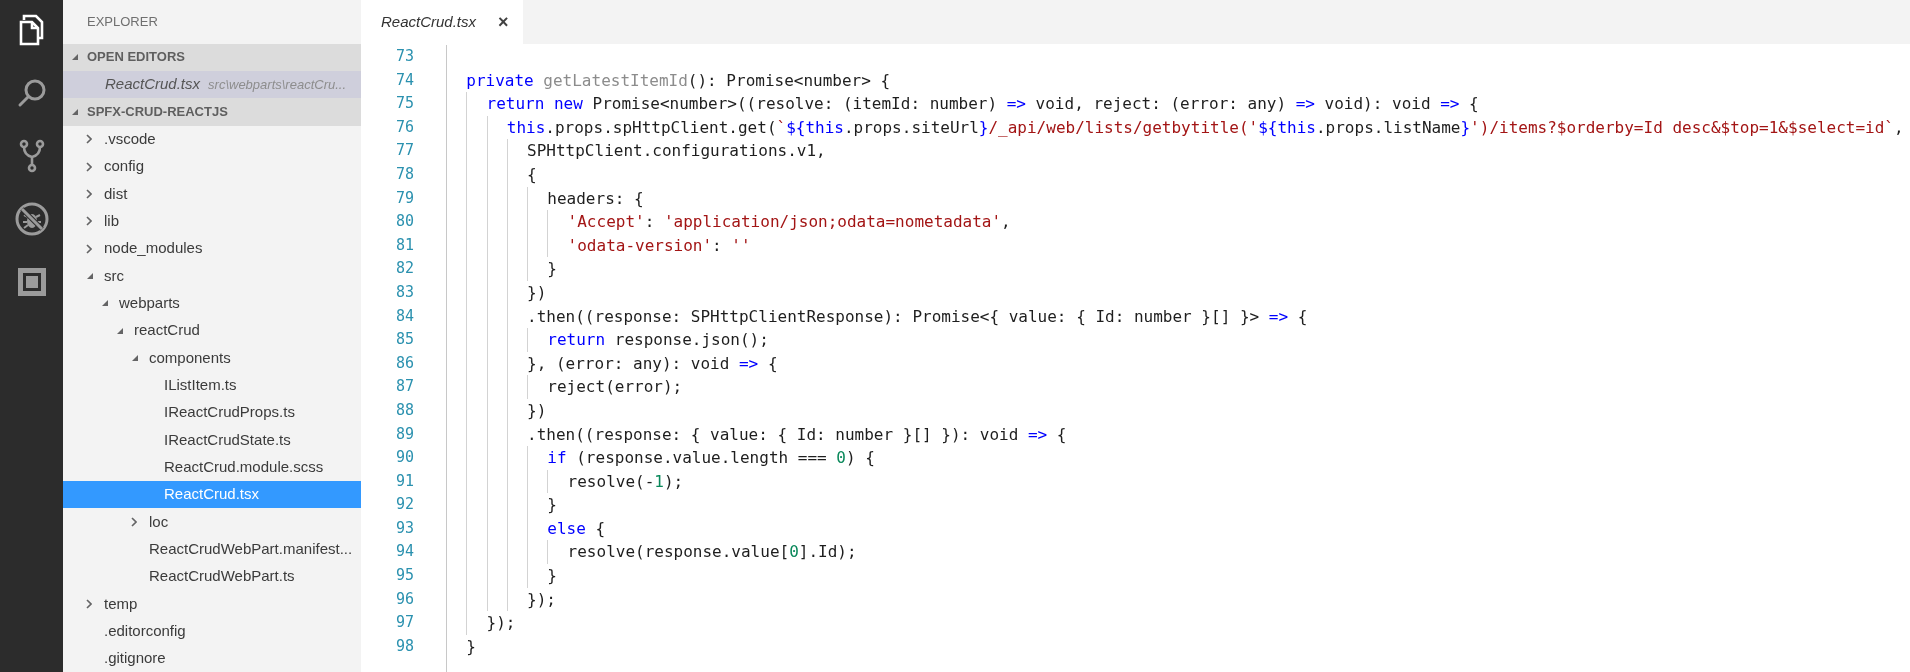  I want to click on code-line: 'odata-version': '', so click(659, 245).